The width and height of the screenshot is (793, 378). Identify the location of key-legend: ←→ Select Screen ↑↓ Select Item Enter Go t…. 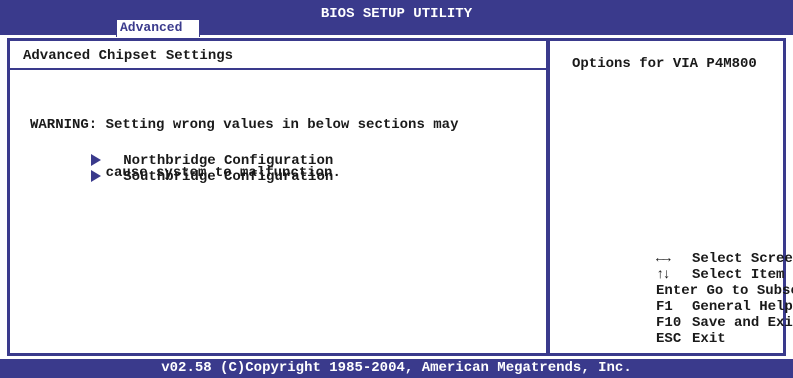
(682, 291).